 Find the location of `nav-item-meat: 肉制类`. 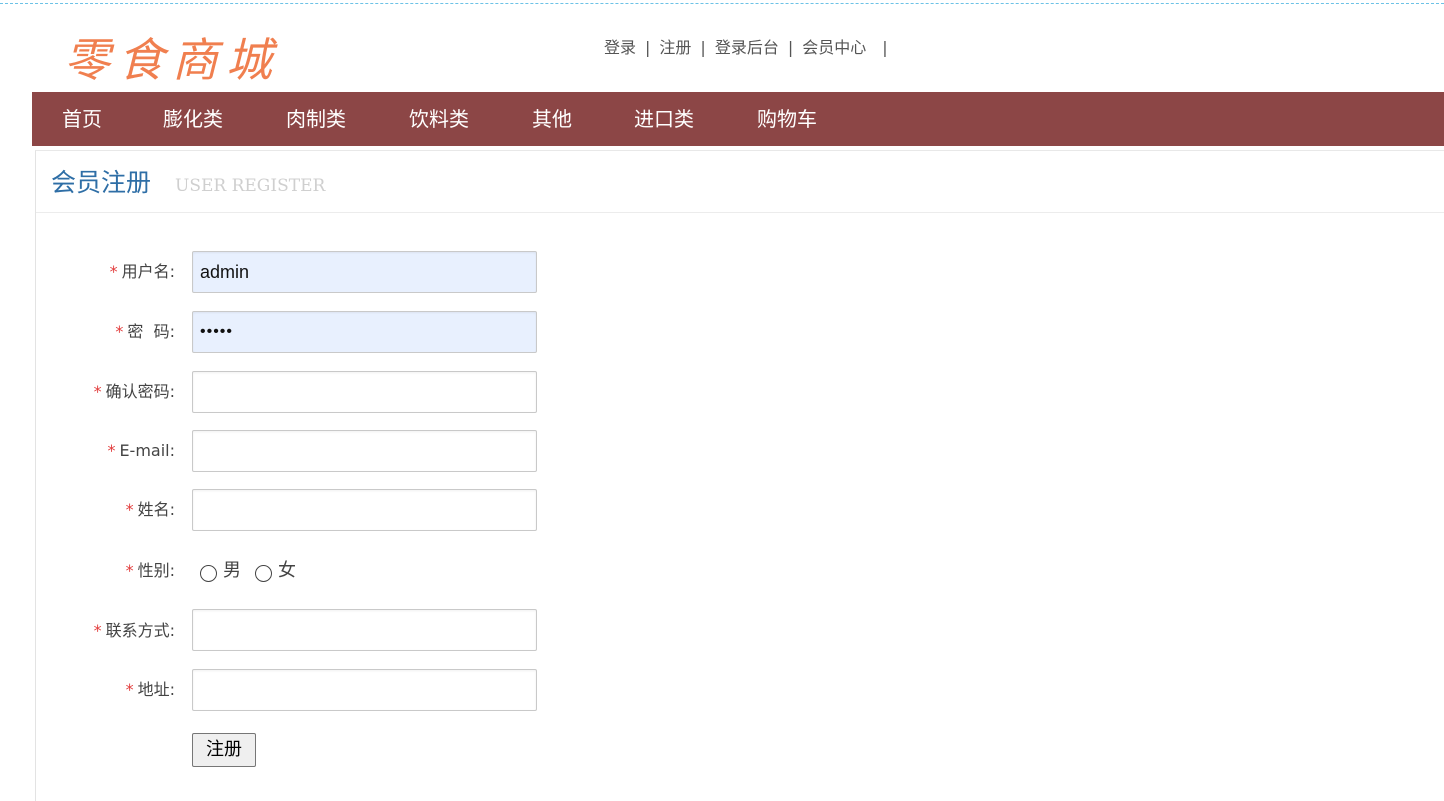

nav-item-meat: 肉制类 is located at coordinates (316, 119).